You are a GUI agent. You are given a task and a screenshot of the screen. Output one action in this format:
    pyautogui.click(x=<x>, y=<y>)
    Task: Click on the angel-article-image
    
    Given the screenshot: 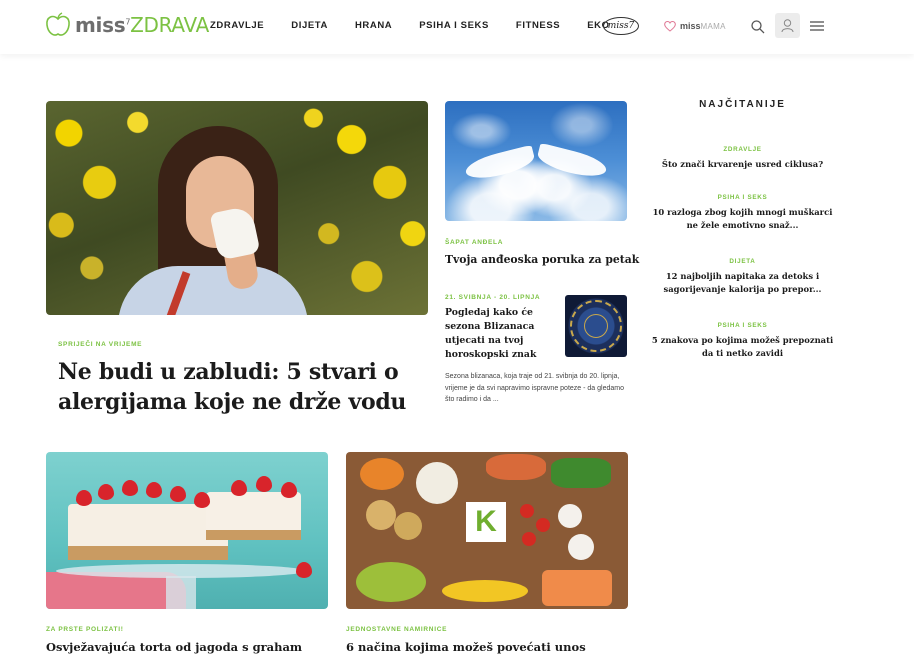 What is the action you would take?
    pyautogui.click(x=536, y=161)
    